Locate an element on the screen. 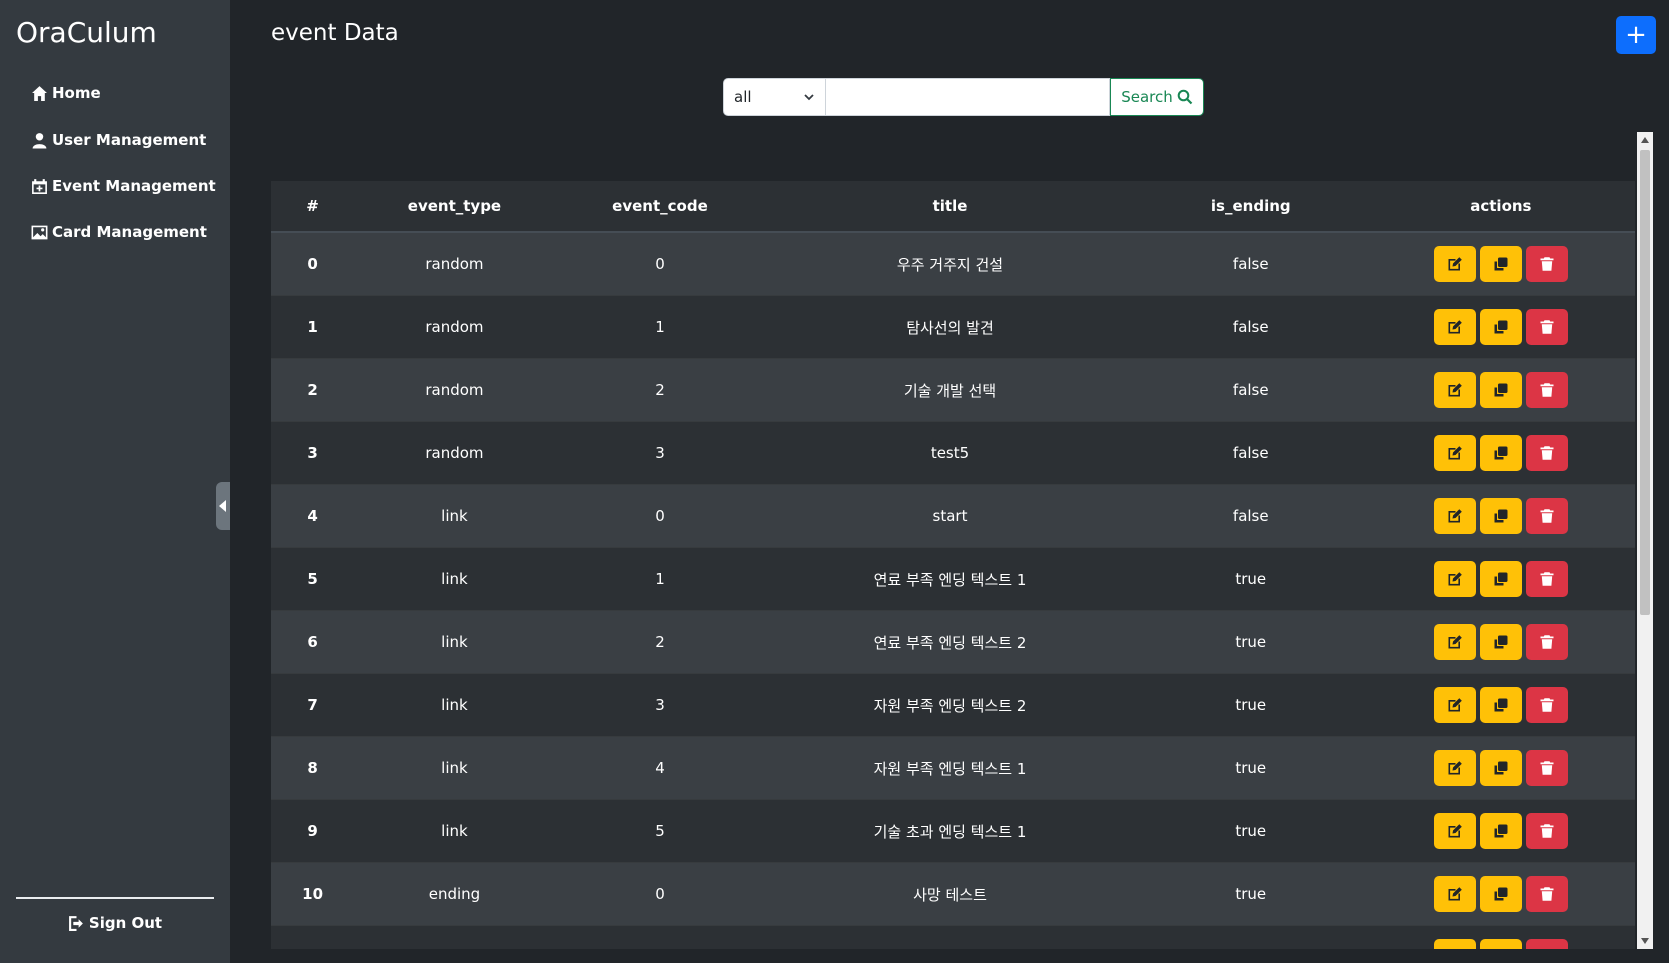 This screenshot has width=1669, height=963. table-row: 2 random 2 기술 개발 선택 false is located at coordinates (953, 390).